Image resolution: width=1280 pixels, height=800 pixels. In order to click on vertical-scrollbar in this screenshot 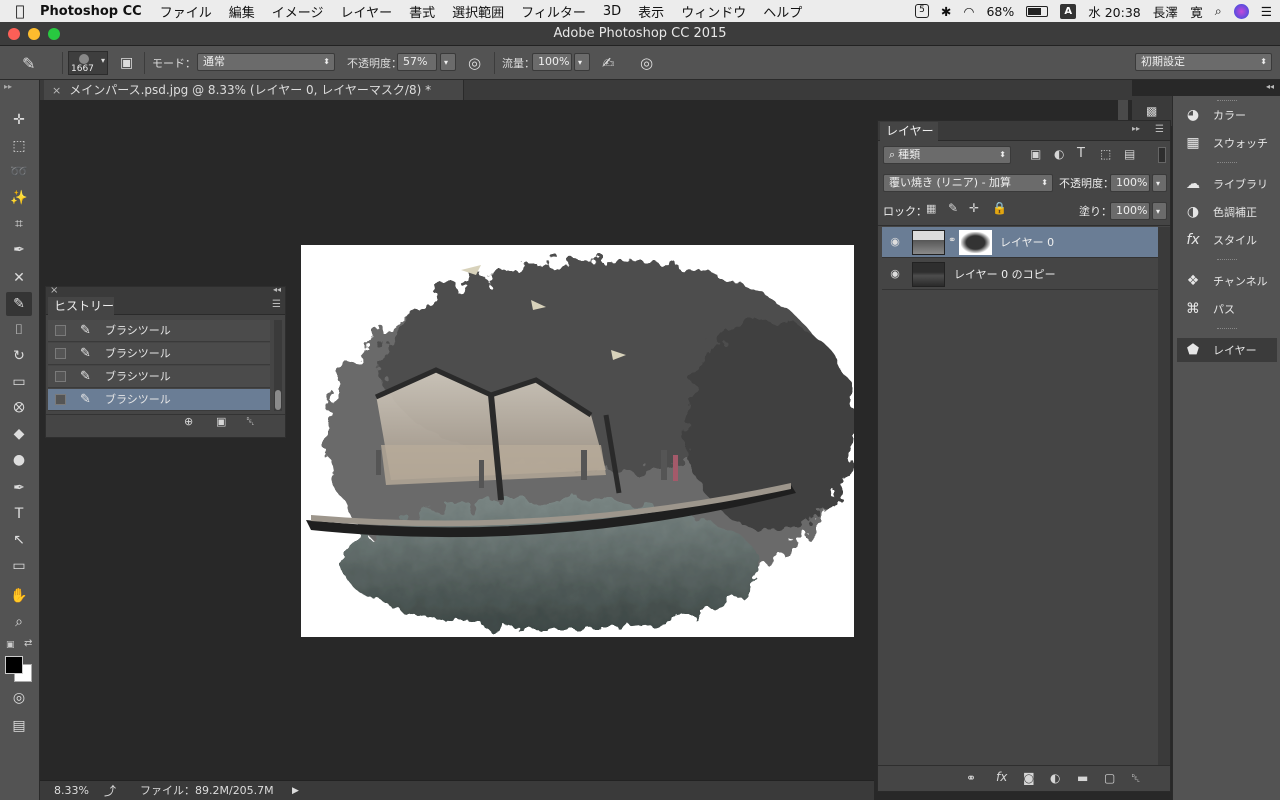, I will do `click(1123, 110)`.